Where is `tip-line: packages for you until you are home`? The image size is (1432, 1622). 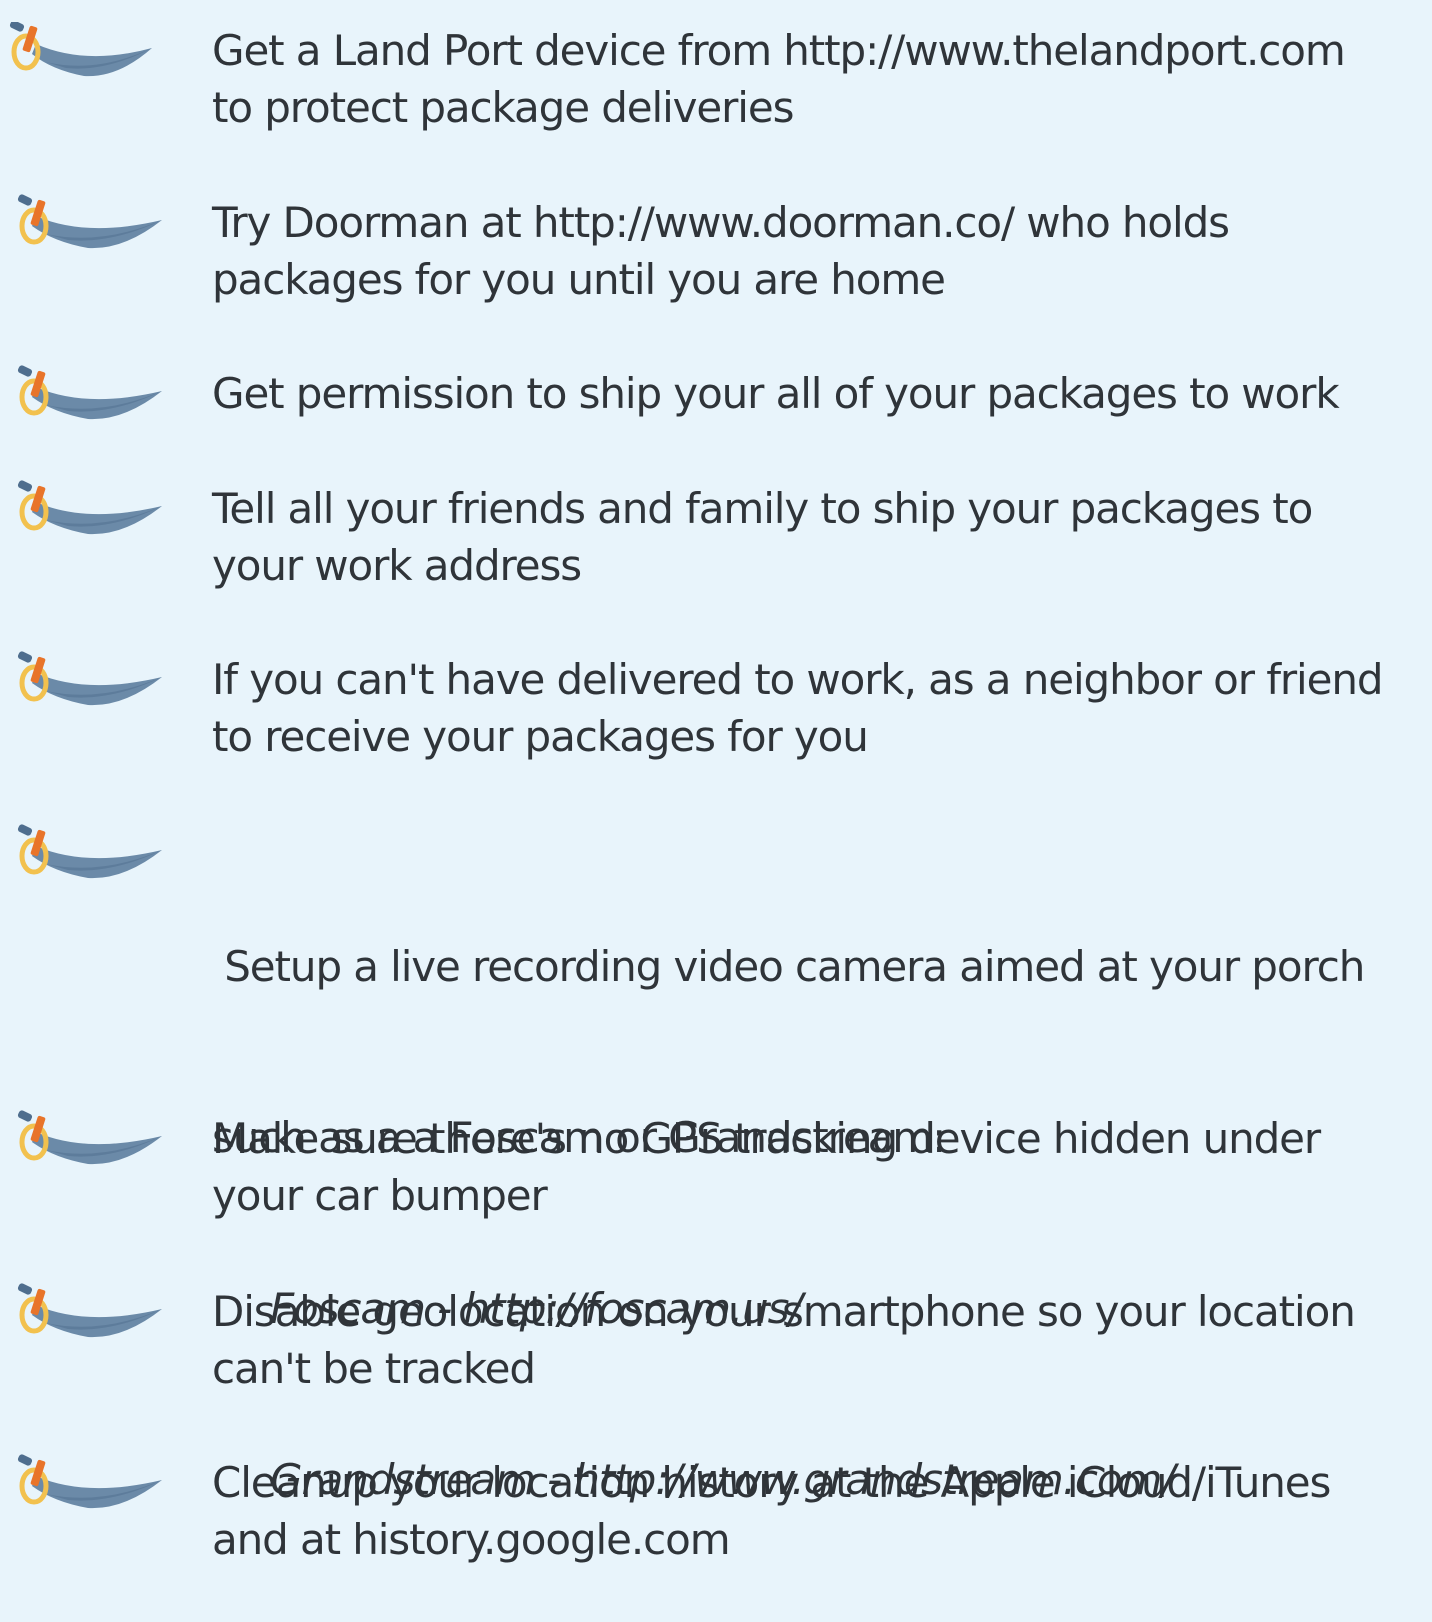 tip-line: packages for you until you are home is located at coordinates (579, 279).